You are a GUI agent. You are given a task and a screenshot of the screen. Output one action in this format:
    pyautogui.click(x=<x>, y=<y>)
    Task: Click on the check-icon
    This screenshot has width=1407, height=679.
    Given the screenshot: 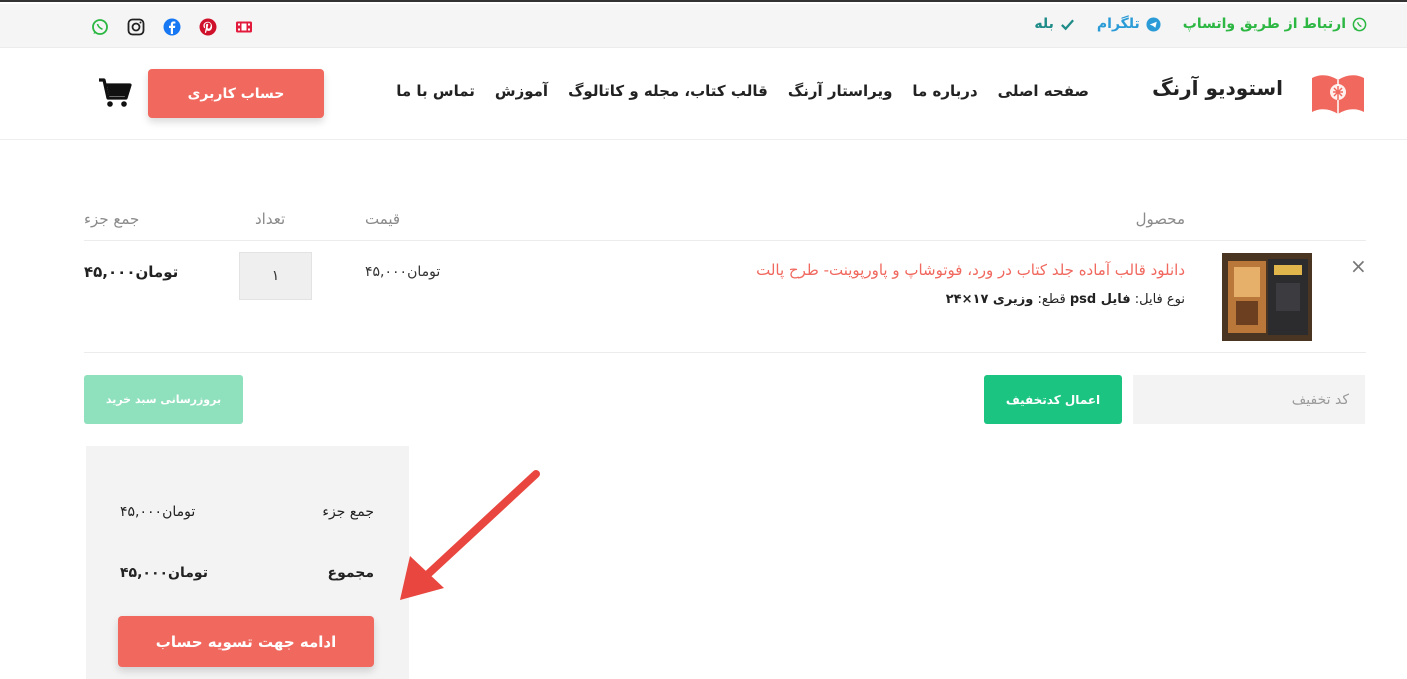 What is the action you would take?
    pyautogui.click(x=1067, y=24)
    